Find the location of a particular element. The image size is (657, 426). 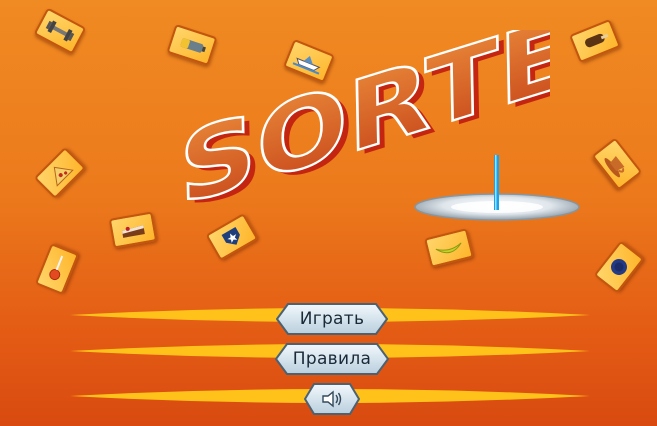

cake-icon is located at coordinates (133, 231).